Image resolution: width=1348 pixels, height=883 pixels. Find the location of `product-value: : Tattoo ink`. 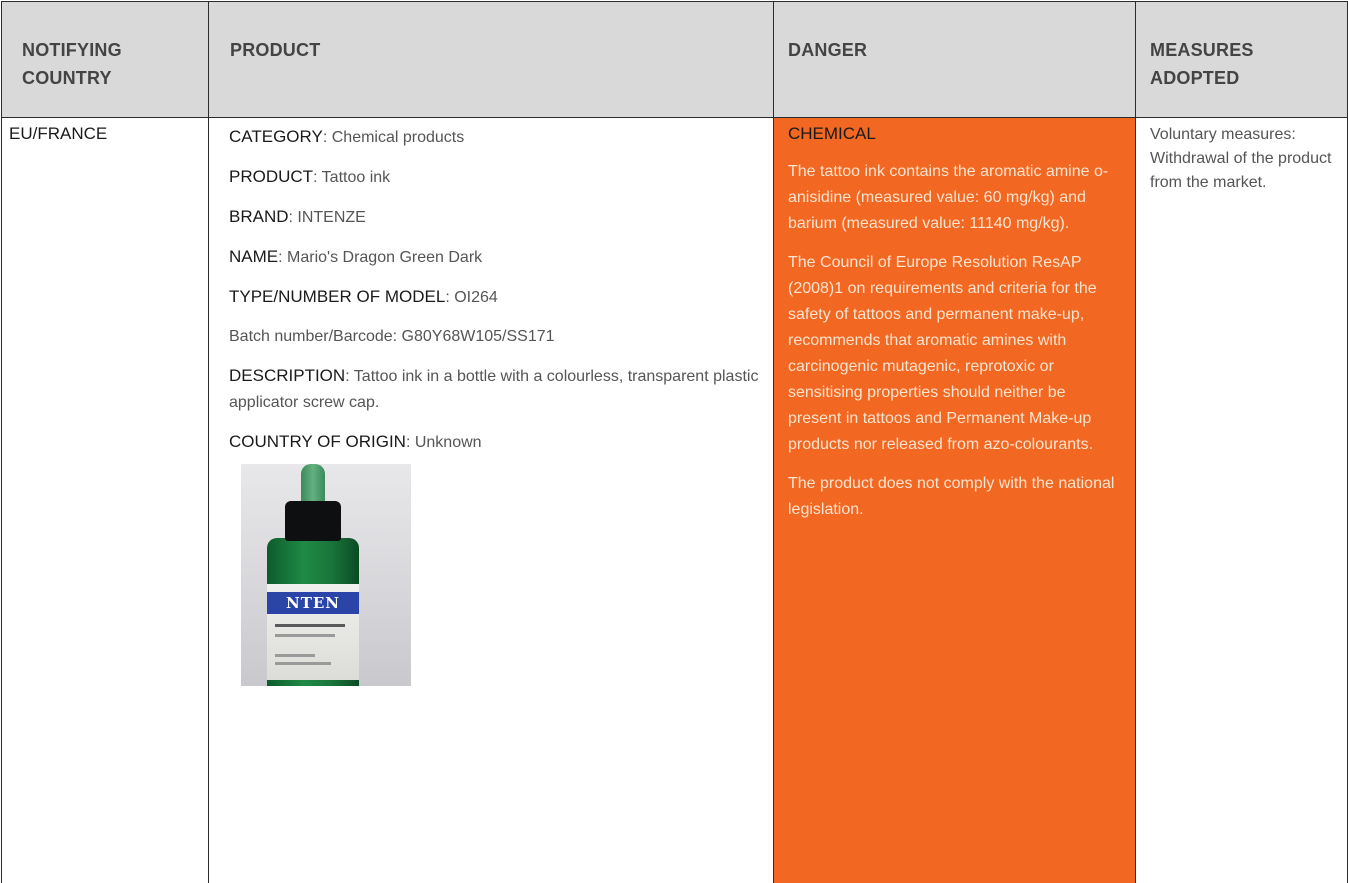

product-value: : Tattoo ink is located at coordinates (352, 177).